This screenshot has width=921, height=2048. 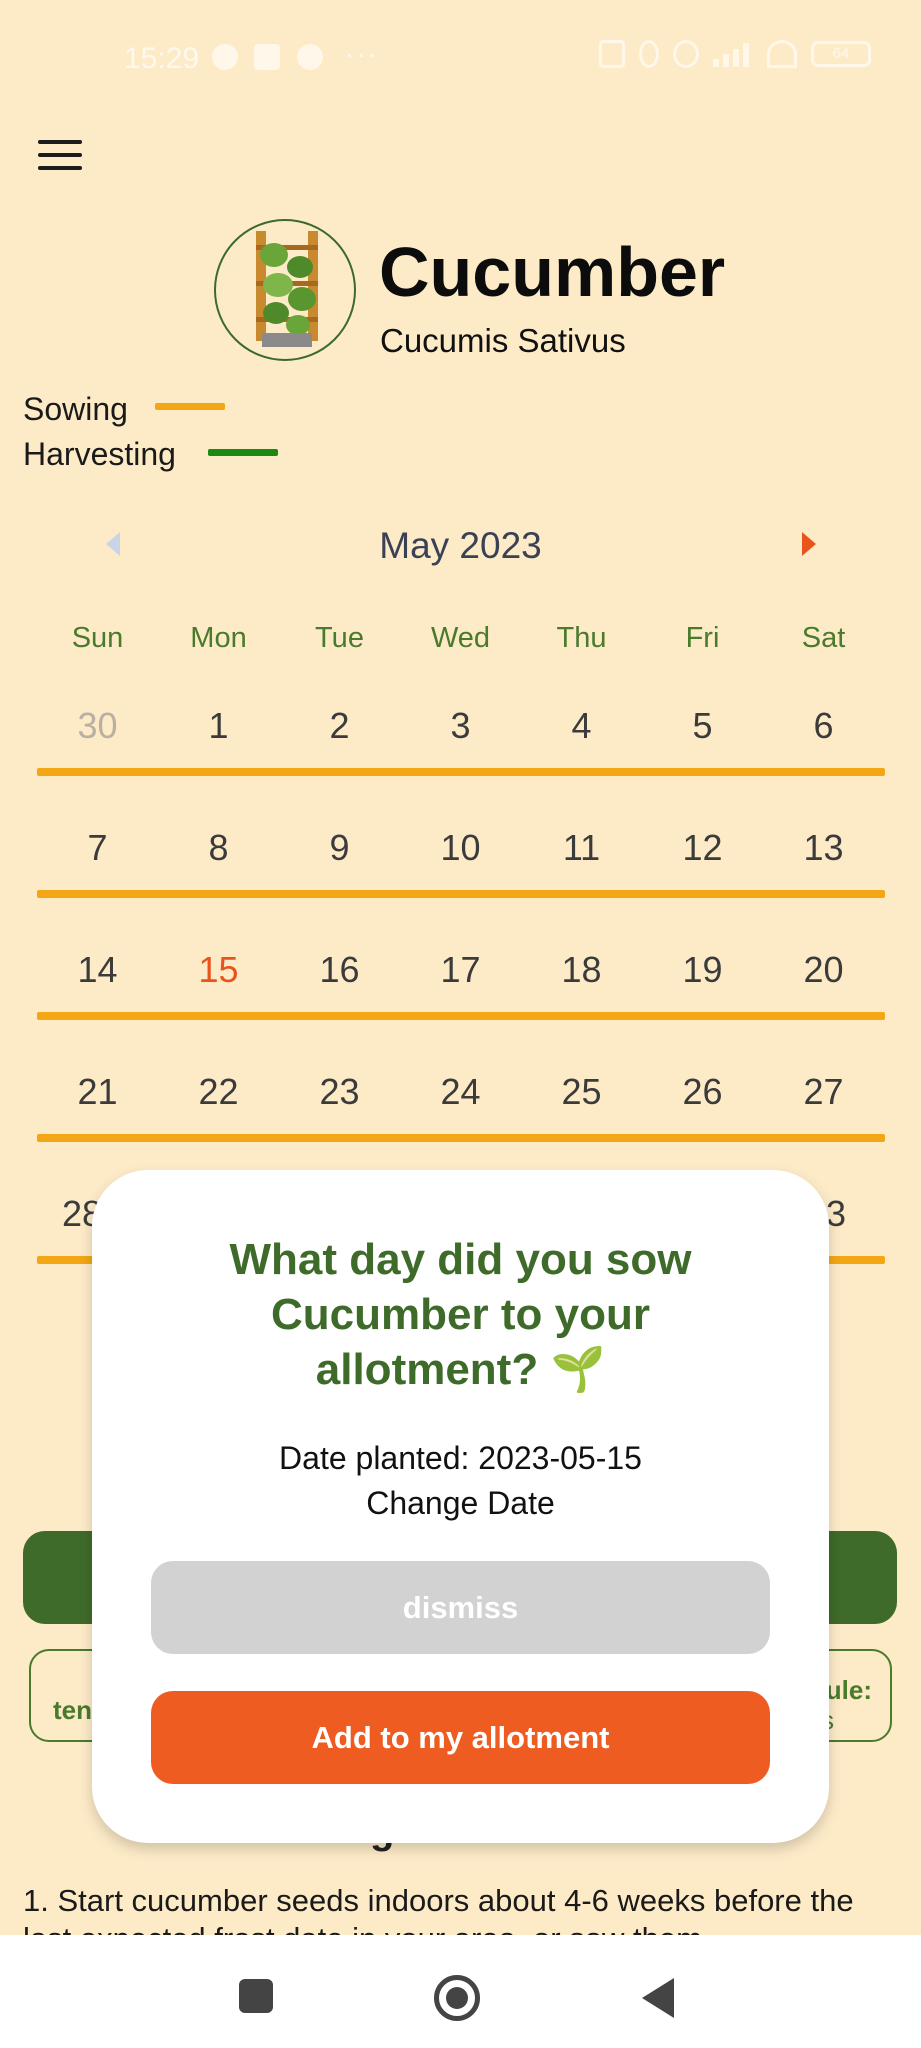 I want to click on weekday-label: Fri, so click(x=702, y=638).